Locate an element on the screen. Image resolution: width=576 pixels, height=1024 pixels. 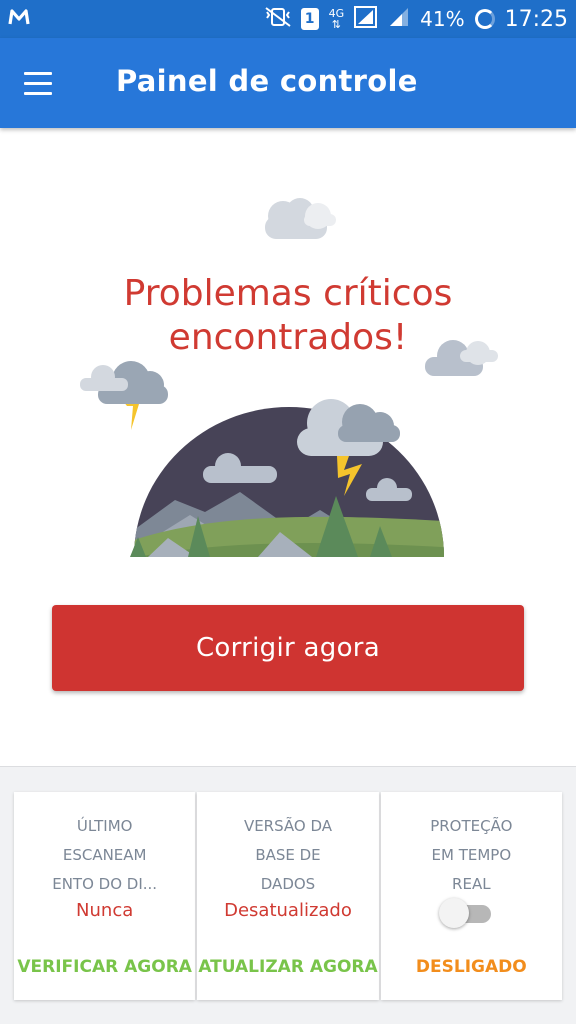
database-status: Desatualizado is located at coordinates (288, 910).